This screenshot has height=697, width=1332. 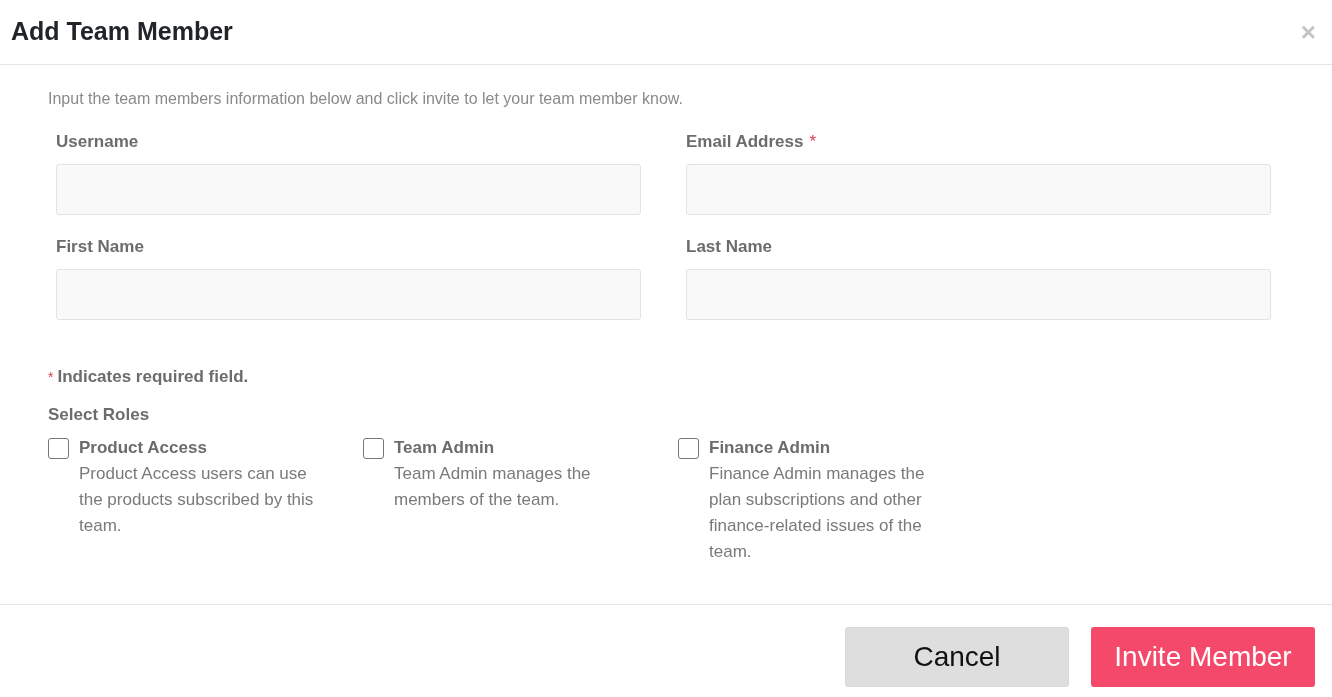 I want to click on cancel-button: Cancel, so click(x=957, y=657).